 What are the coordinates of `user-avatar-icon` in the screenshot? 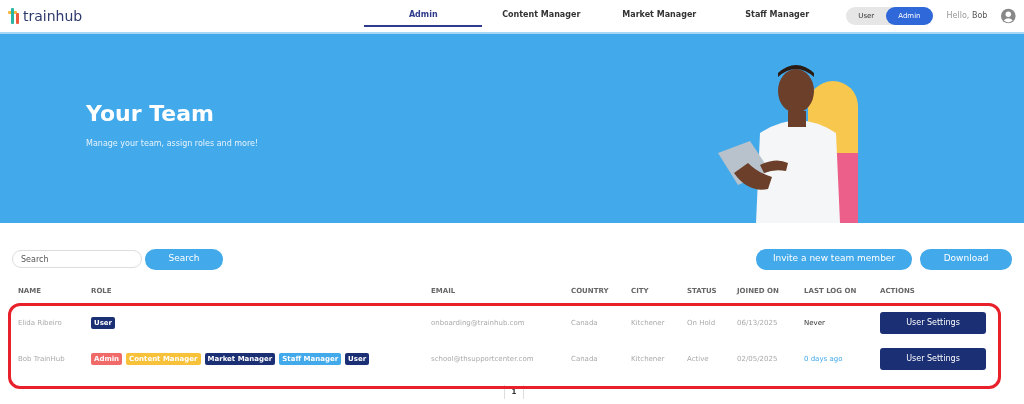 It's located at (1008, 16).